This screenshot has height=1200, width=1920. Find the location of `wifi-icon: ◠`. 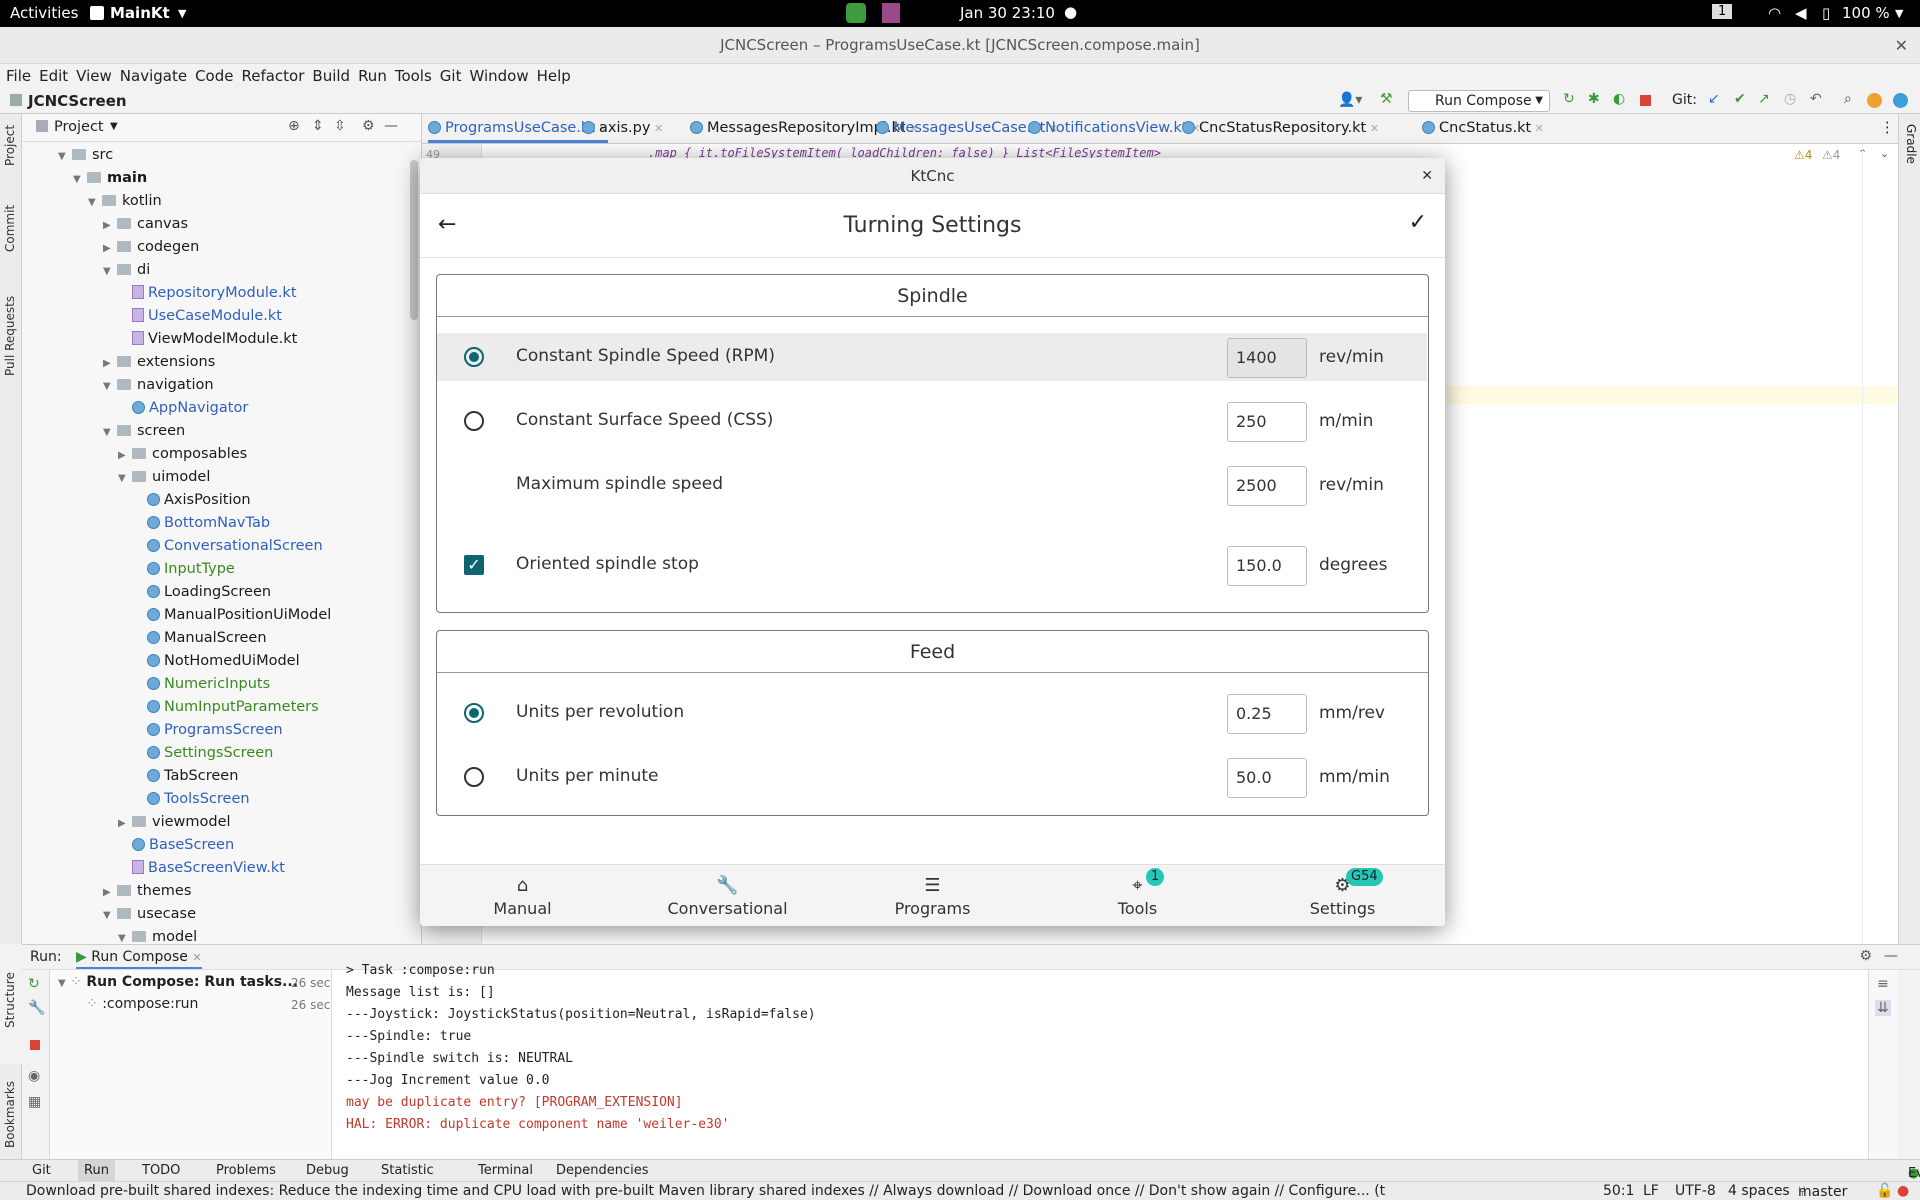

wifi-icon: ◠ is located at coordinates (1774, 13).